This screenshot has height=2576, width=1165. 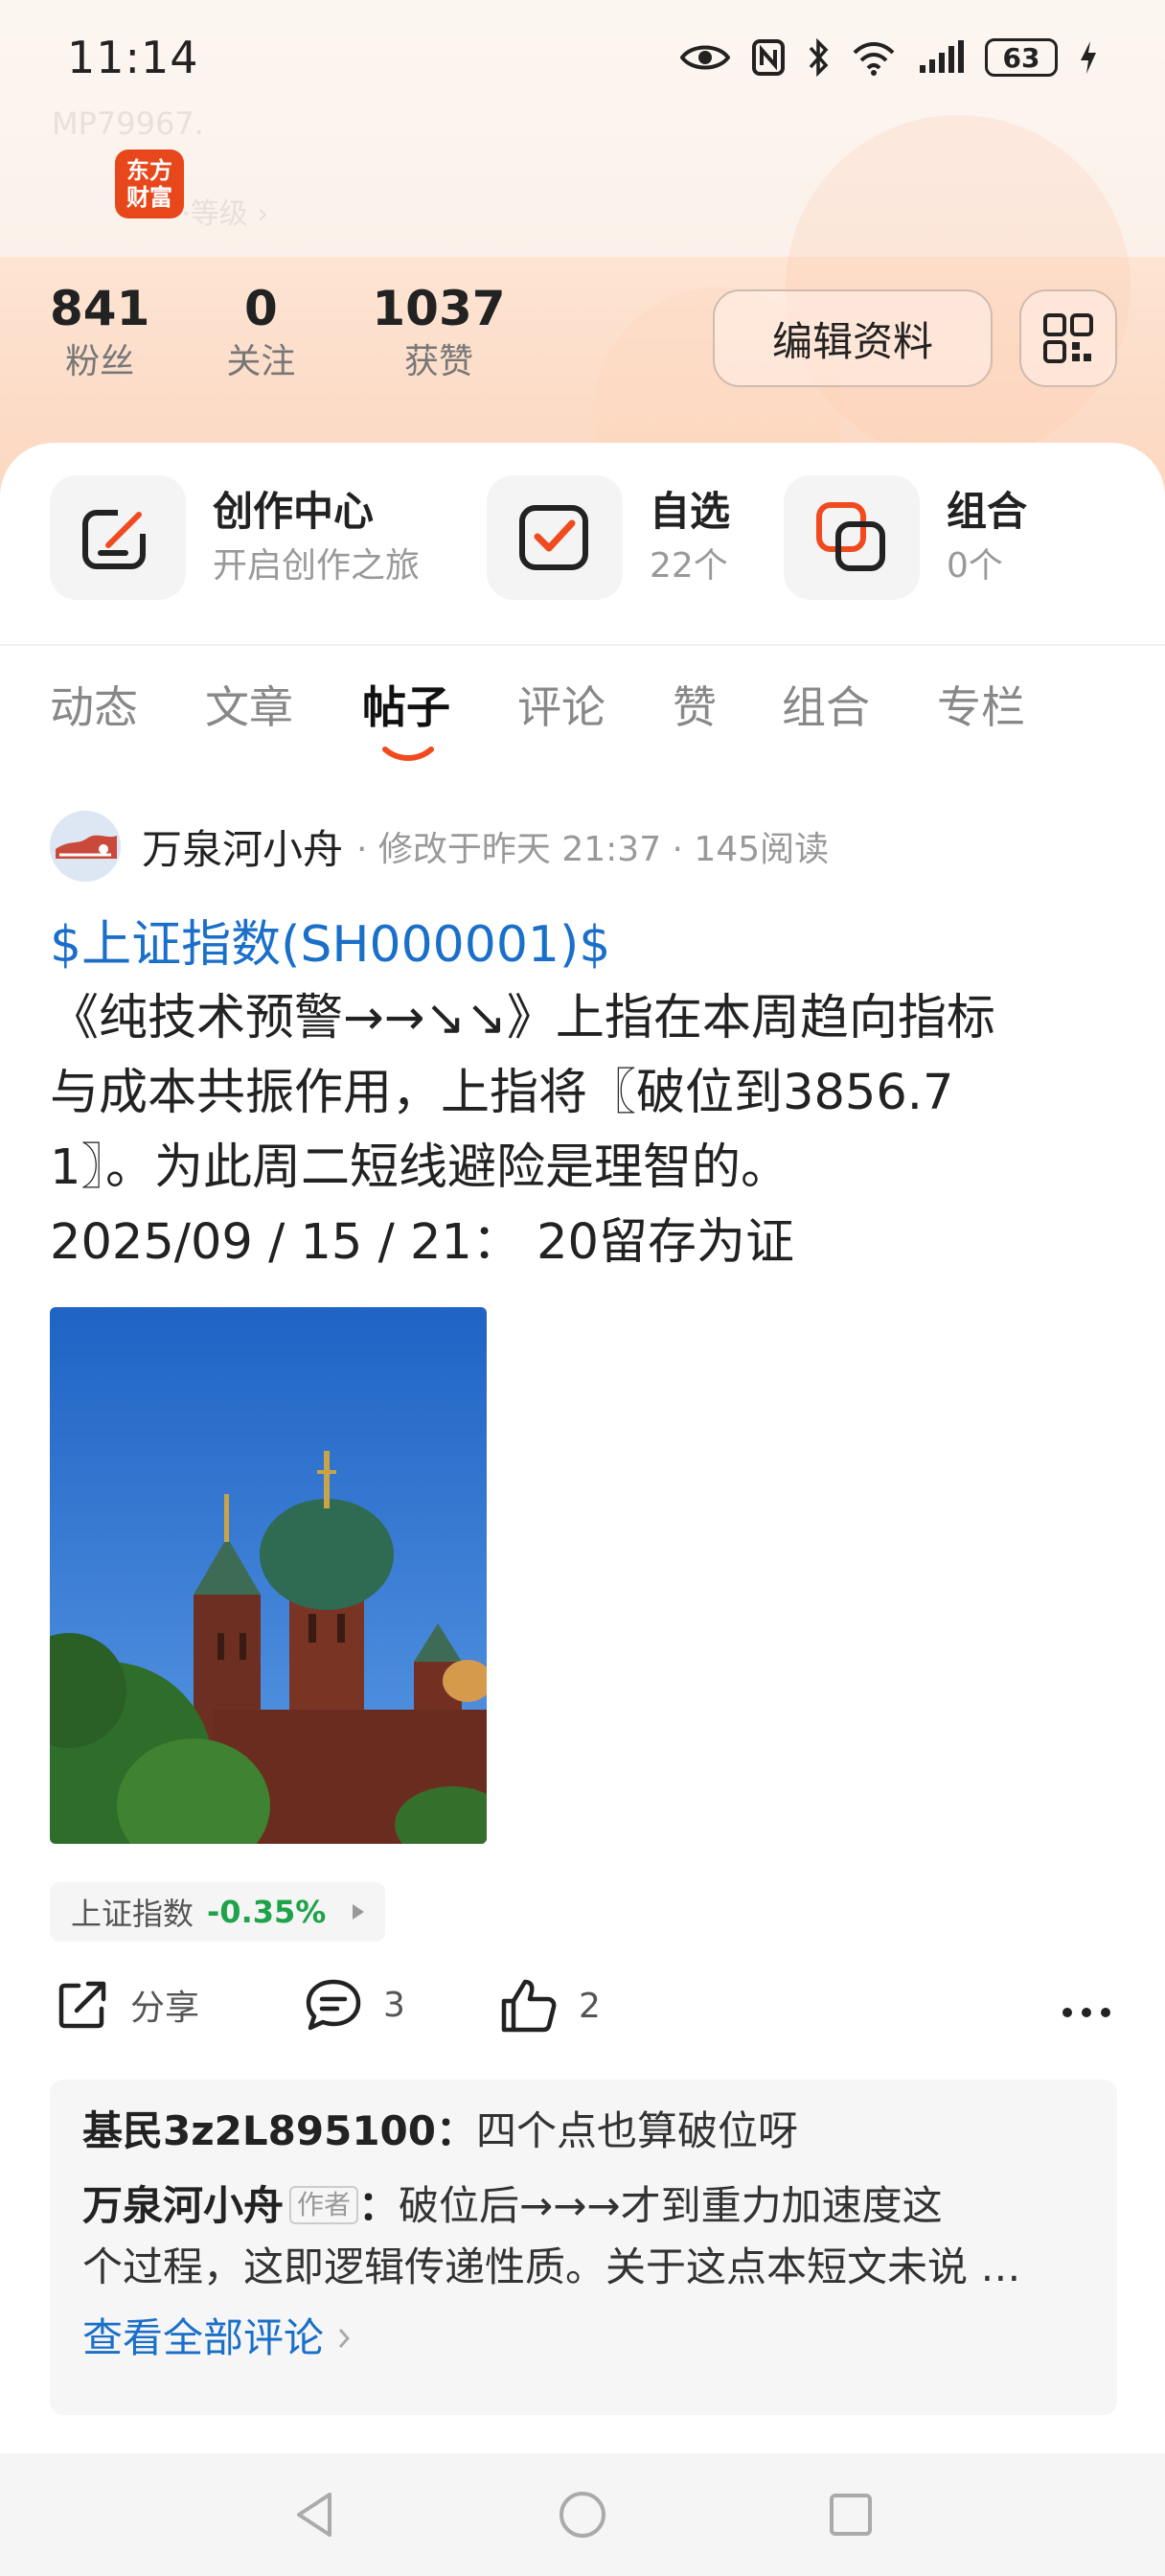 I want to click on share-icon, so click(x=82, y=2005).